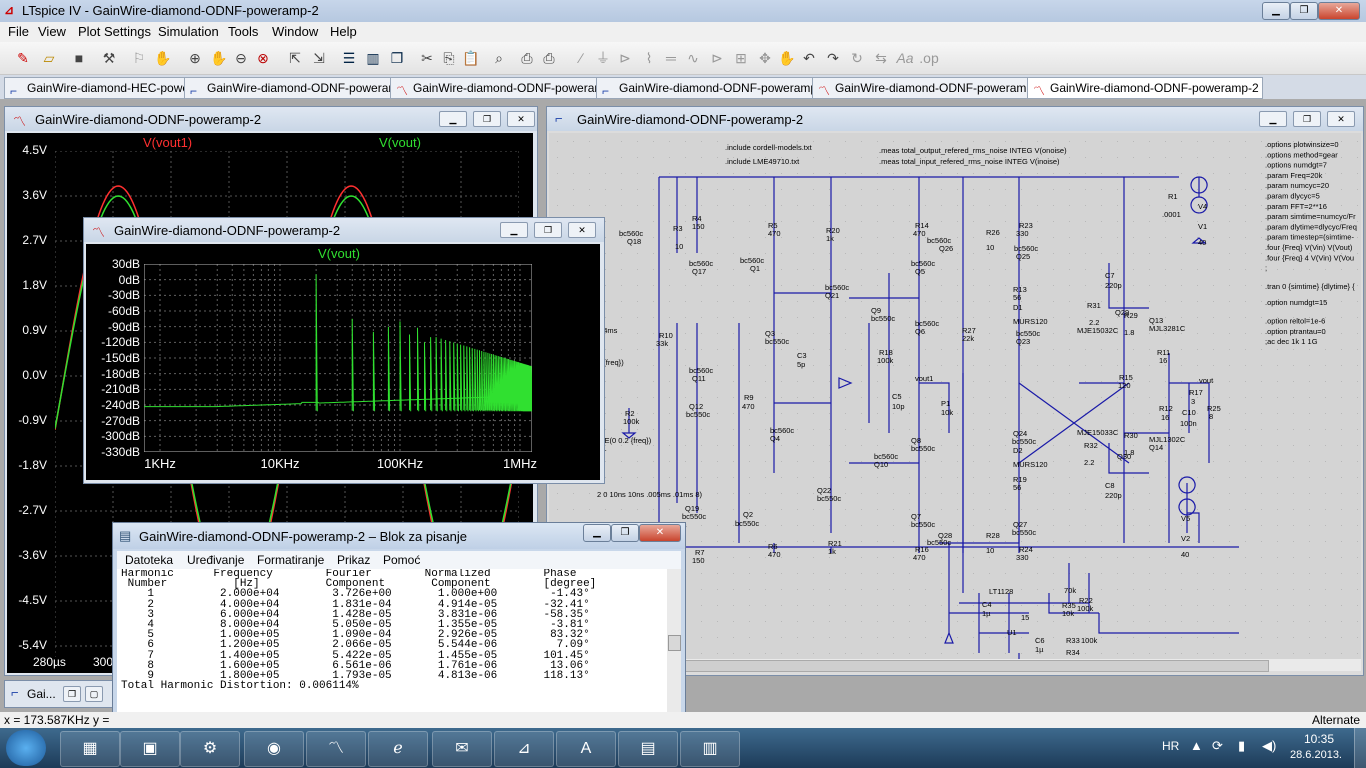 This screenshot has height=768, width=1366. Describe the element at coordinates (1098, 432) in the screenshot. I see `component-label: MJE15033C` at that location.